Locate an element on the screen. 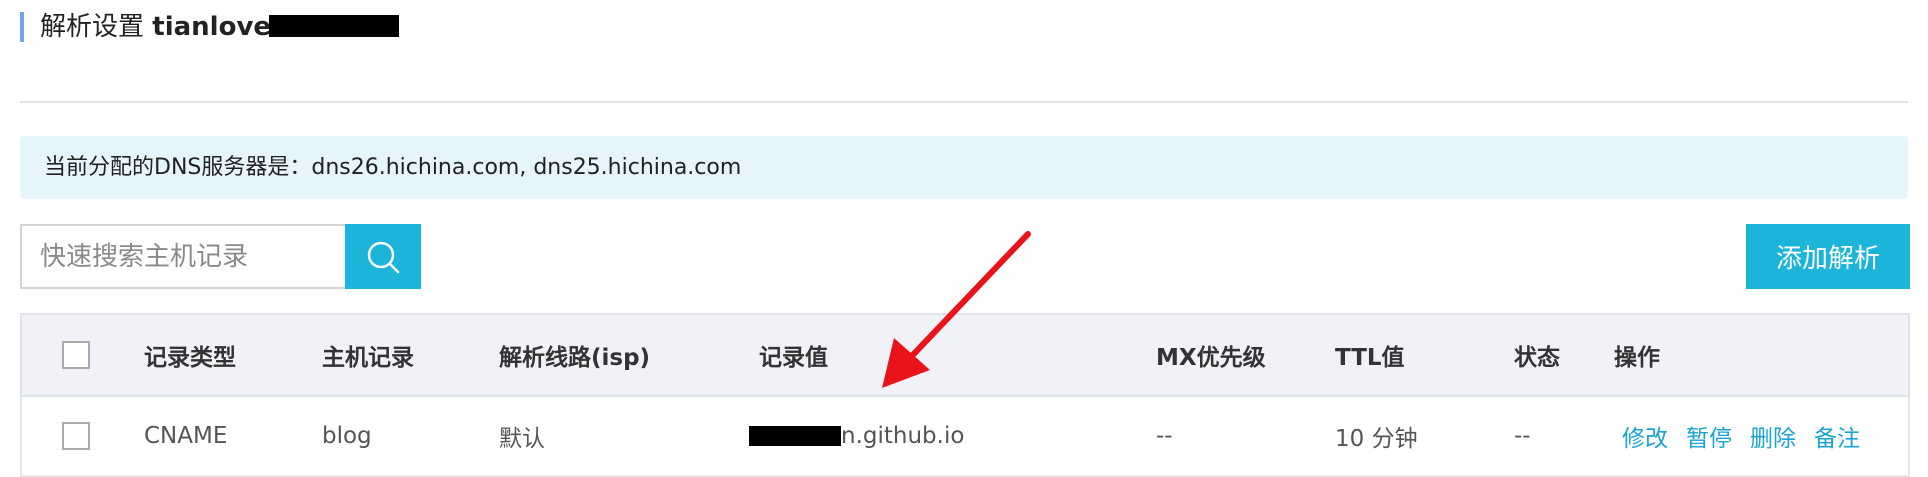 The width and height of the screenshot is (1928, 477). record-line: 默认 is located at coordinates (522, 439).